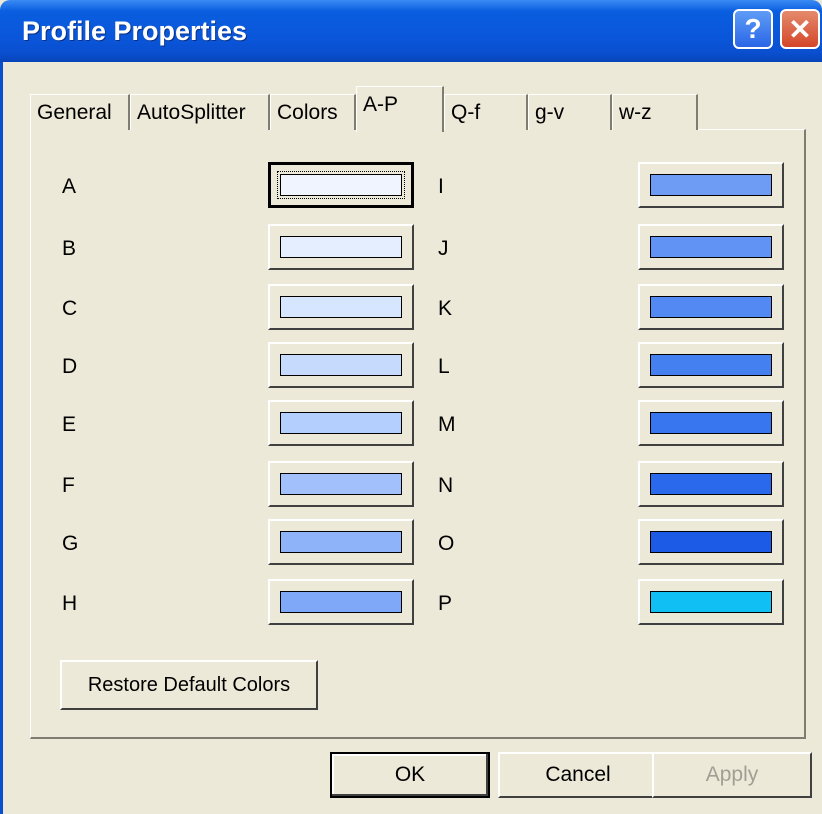 The width and height of the screenshot is (822, 814). I want to click on close-icon: ✕, so click(800, 29).